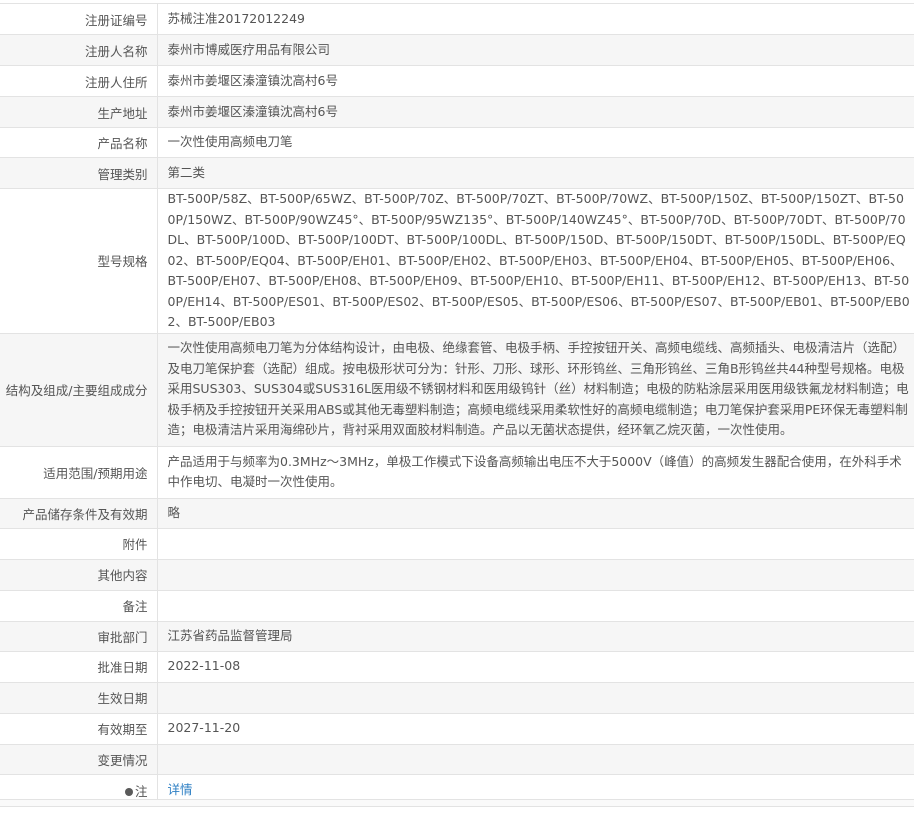  Describe the element at coordinates (79, 261) in the screenshot. I see `row-label-model-spec: 型号规格` at that location.